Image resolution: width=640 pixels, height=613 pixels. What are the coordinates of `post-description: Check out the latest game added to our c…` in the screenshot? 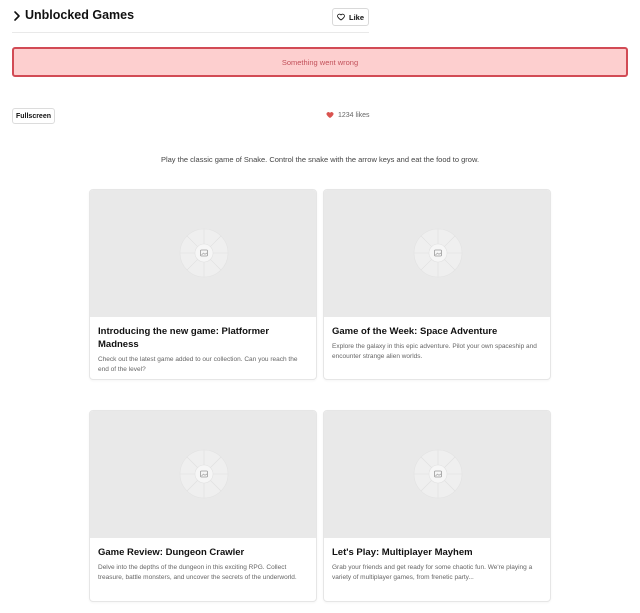 It's located at (198, 364).